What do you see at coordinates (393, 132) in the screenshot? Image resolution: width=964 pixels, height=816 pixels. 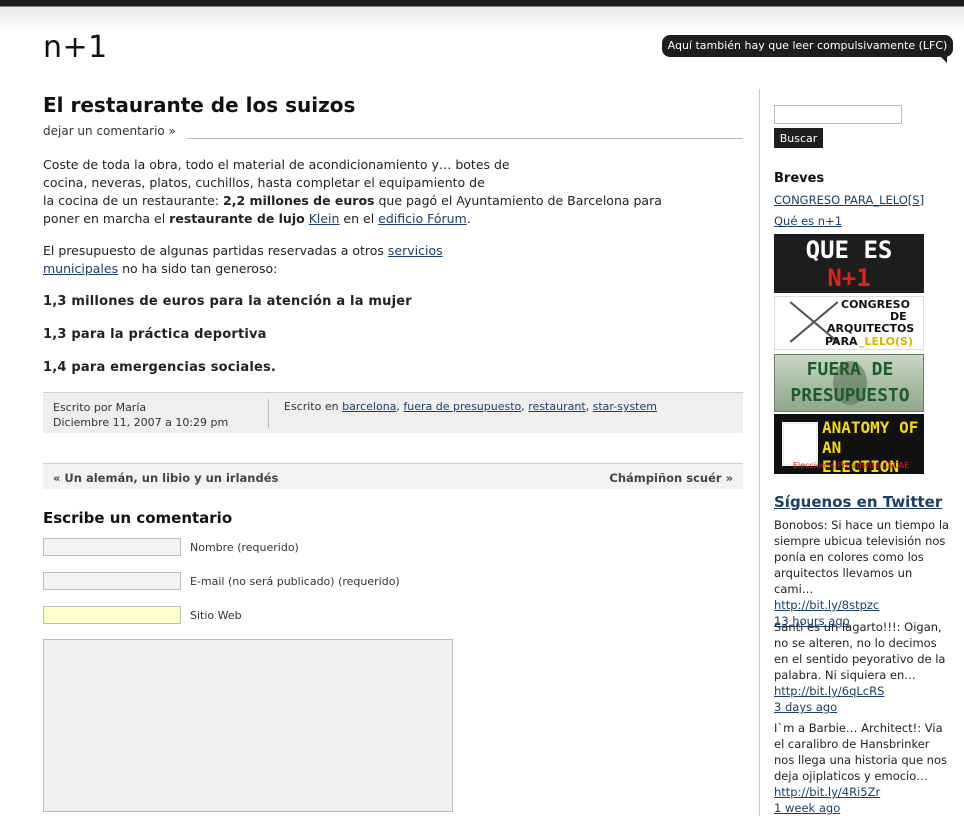 I see `comment-line: dejar un comentario »` at bounding box center [393, 132].